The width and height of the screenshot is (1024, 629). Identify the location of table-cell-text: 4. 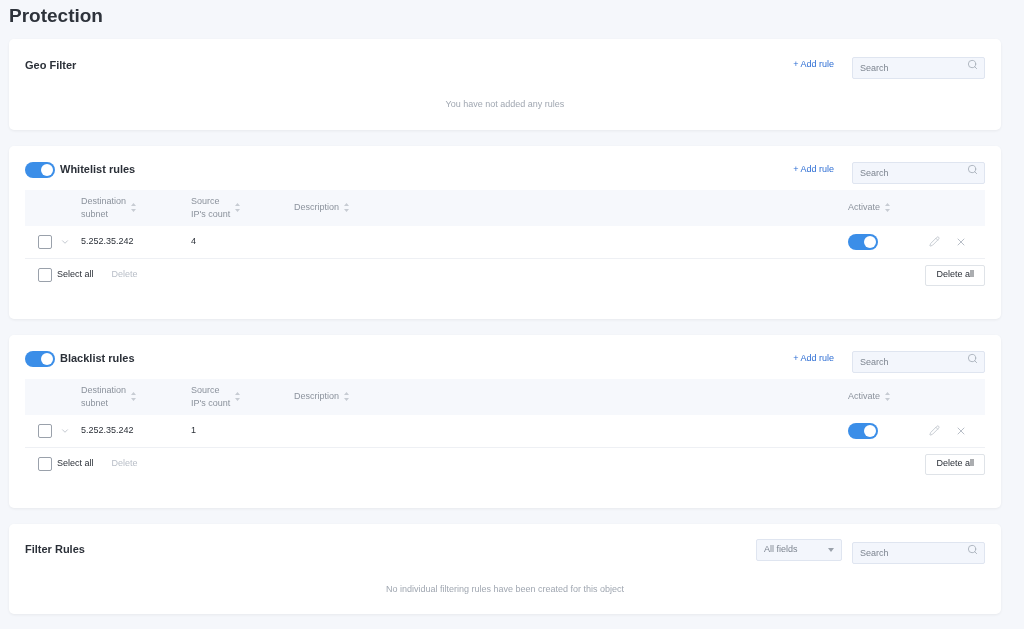
(193, 241).